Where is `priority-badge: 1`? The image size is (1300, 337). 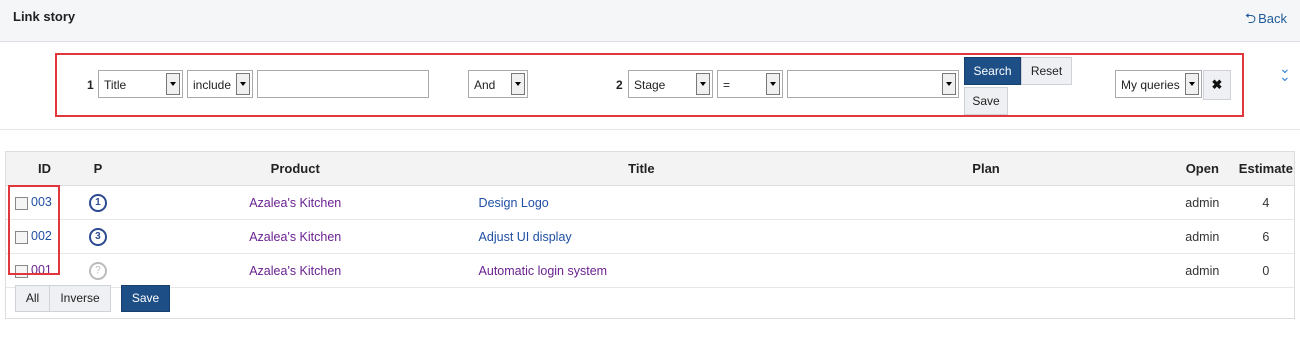
priority-badge: 1 is located at coordinates (97, 202).